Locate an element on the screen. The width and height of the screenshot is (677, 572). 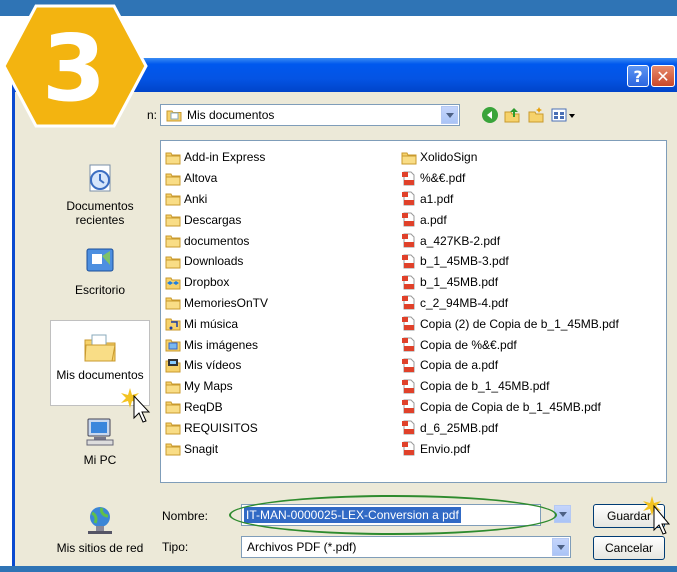
place-label: Mis sitios de red is located at coordinates (100, 548).